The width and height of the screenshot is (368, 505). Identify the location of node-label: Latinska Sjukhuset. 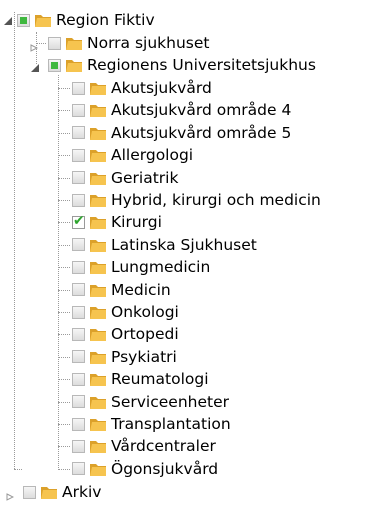
(184, 245).